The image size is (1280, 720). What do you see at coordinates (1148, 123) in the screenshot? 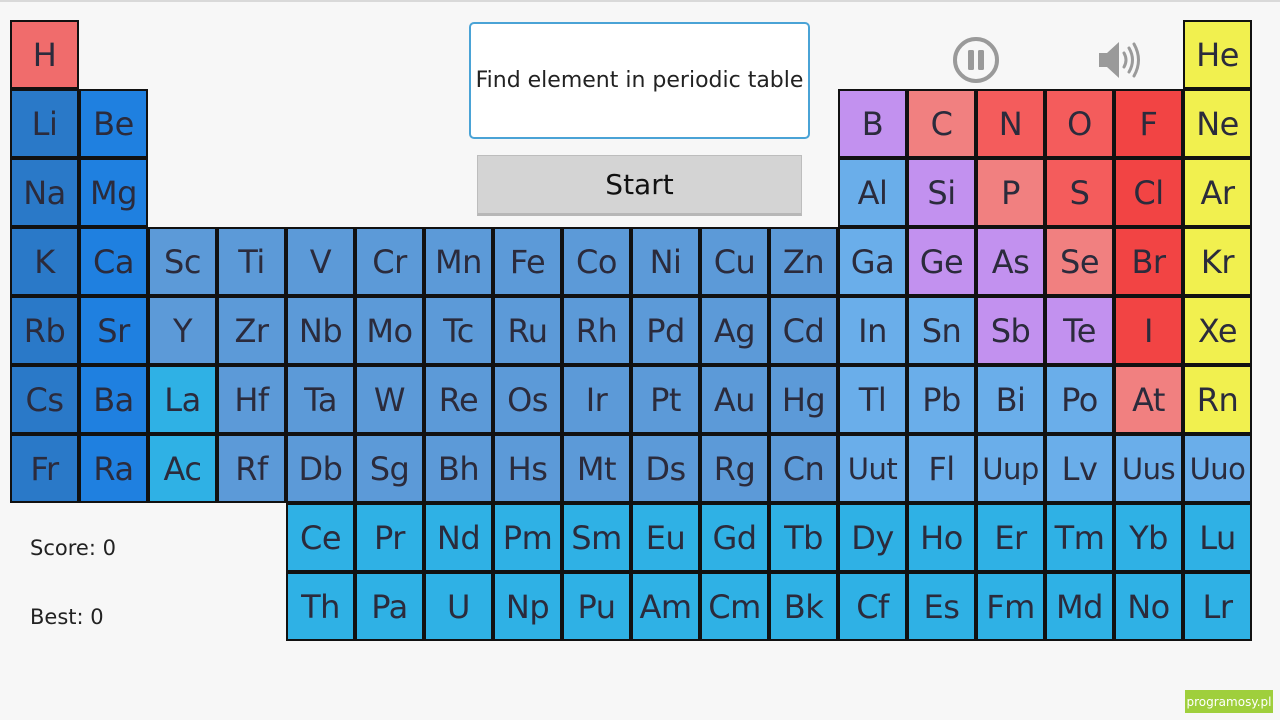
I see `element-cell-f: F` at bounding box center [1148, 123].